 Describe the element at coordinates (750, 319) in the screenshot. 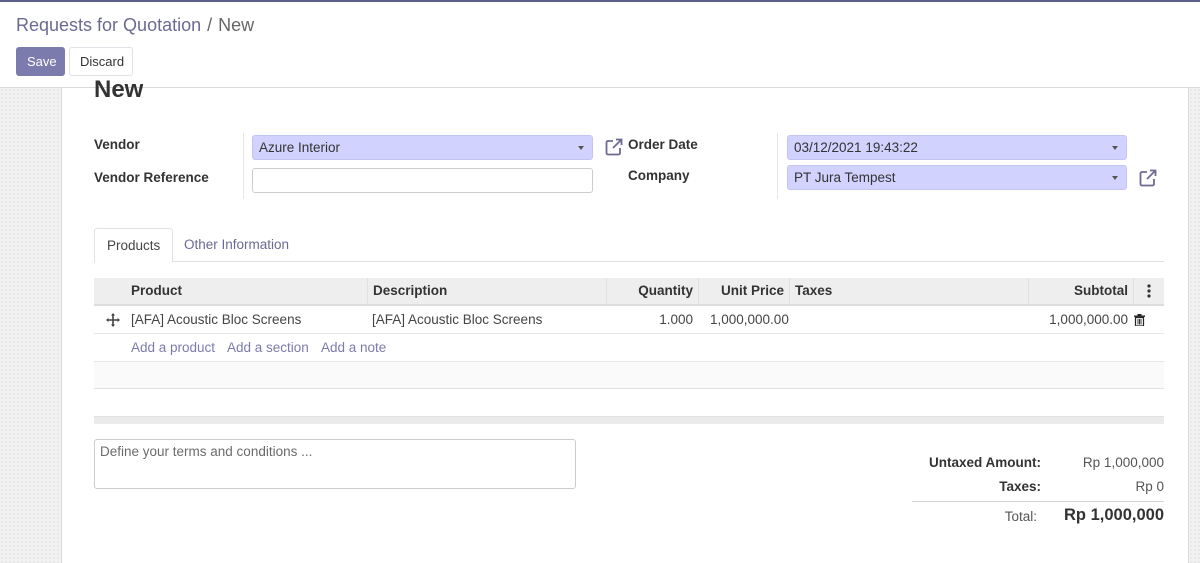

I see `cell-unit-price: 1,000,000.00` at that location.